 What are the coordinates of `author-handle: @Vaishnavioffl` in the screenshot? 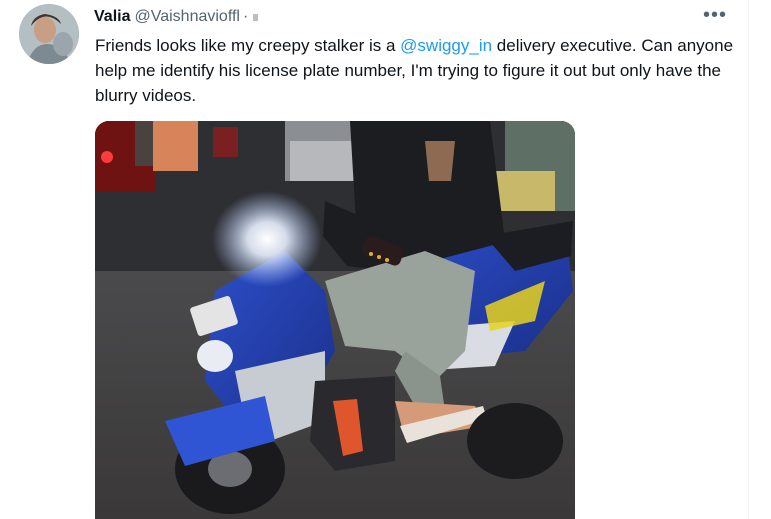 It's located at (186, 17).